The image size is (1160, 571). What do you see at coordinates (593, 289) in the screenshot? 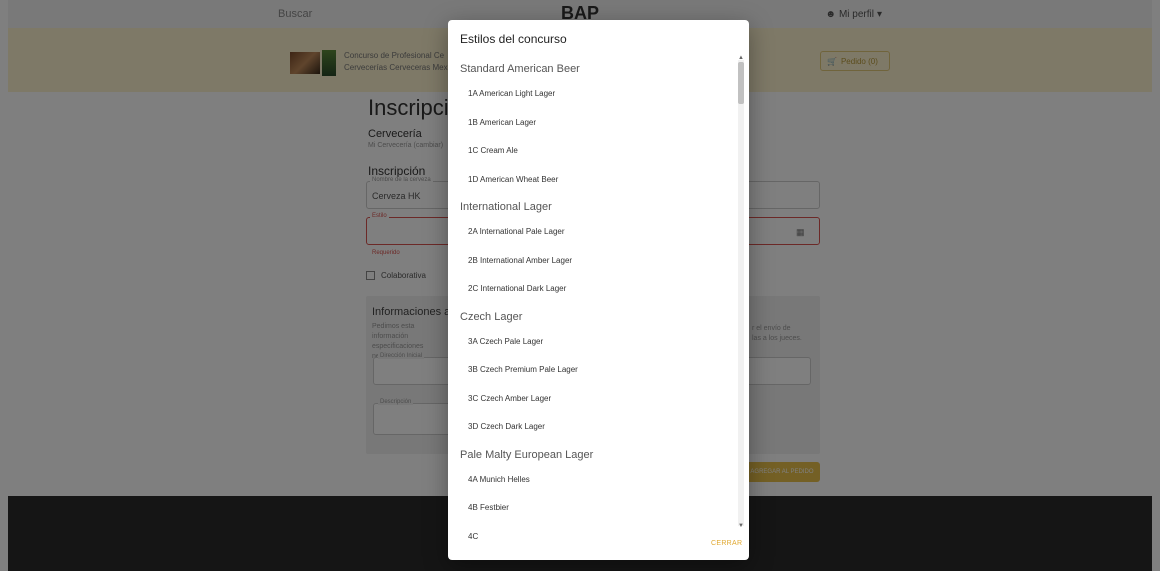
I see `style-item: 2C International Dark Lager` at bounding box center [593, 289].